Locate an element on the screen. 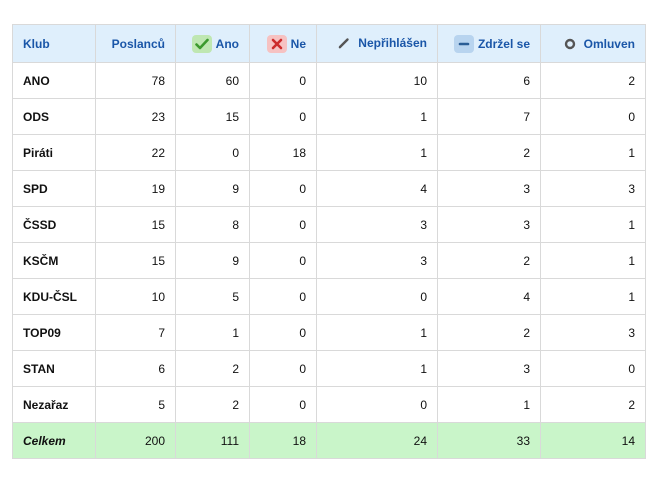 This screenshot has width=660, height=477. cell-yes: 0 is located at coordinates (212, 152).